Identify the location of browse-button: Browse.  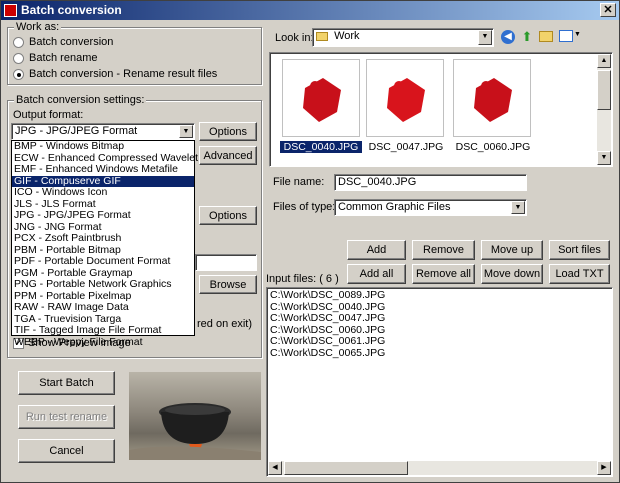
(228, 284).